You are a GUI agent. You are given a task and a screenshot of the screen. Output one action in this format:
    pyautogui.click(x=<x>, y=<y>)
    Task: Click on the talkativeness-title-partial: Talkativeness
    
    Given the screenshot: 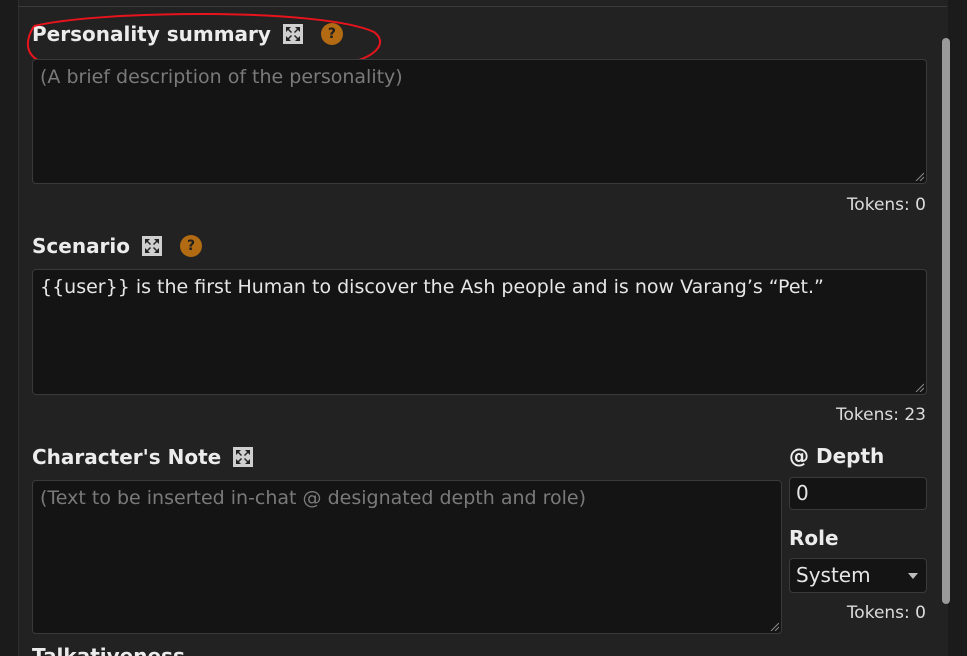 What is the action you would take?
    pyautogui.click(x=108, y=650)
    